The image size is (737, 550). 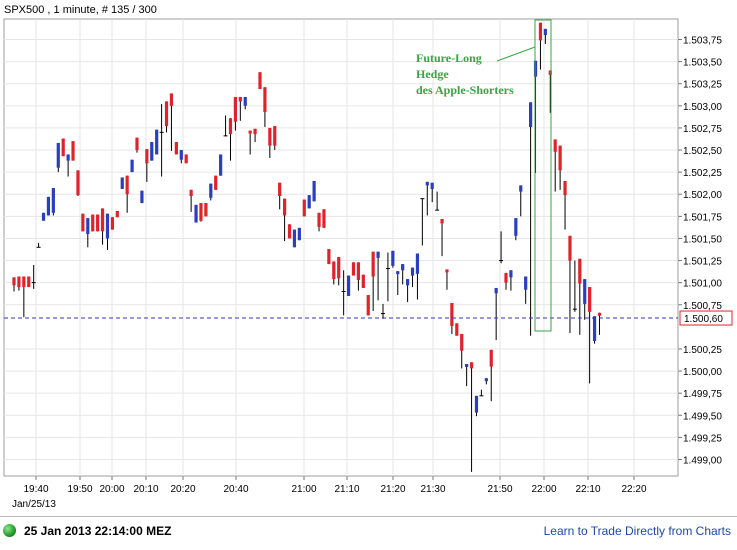 I want to click on current-price-label: 1.500,60, so click(x=703, y=319).